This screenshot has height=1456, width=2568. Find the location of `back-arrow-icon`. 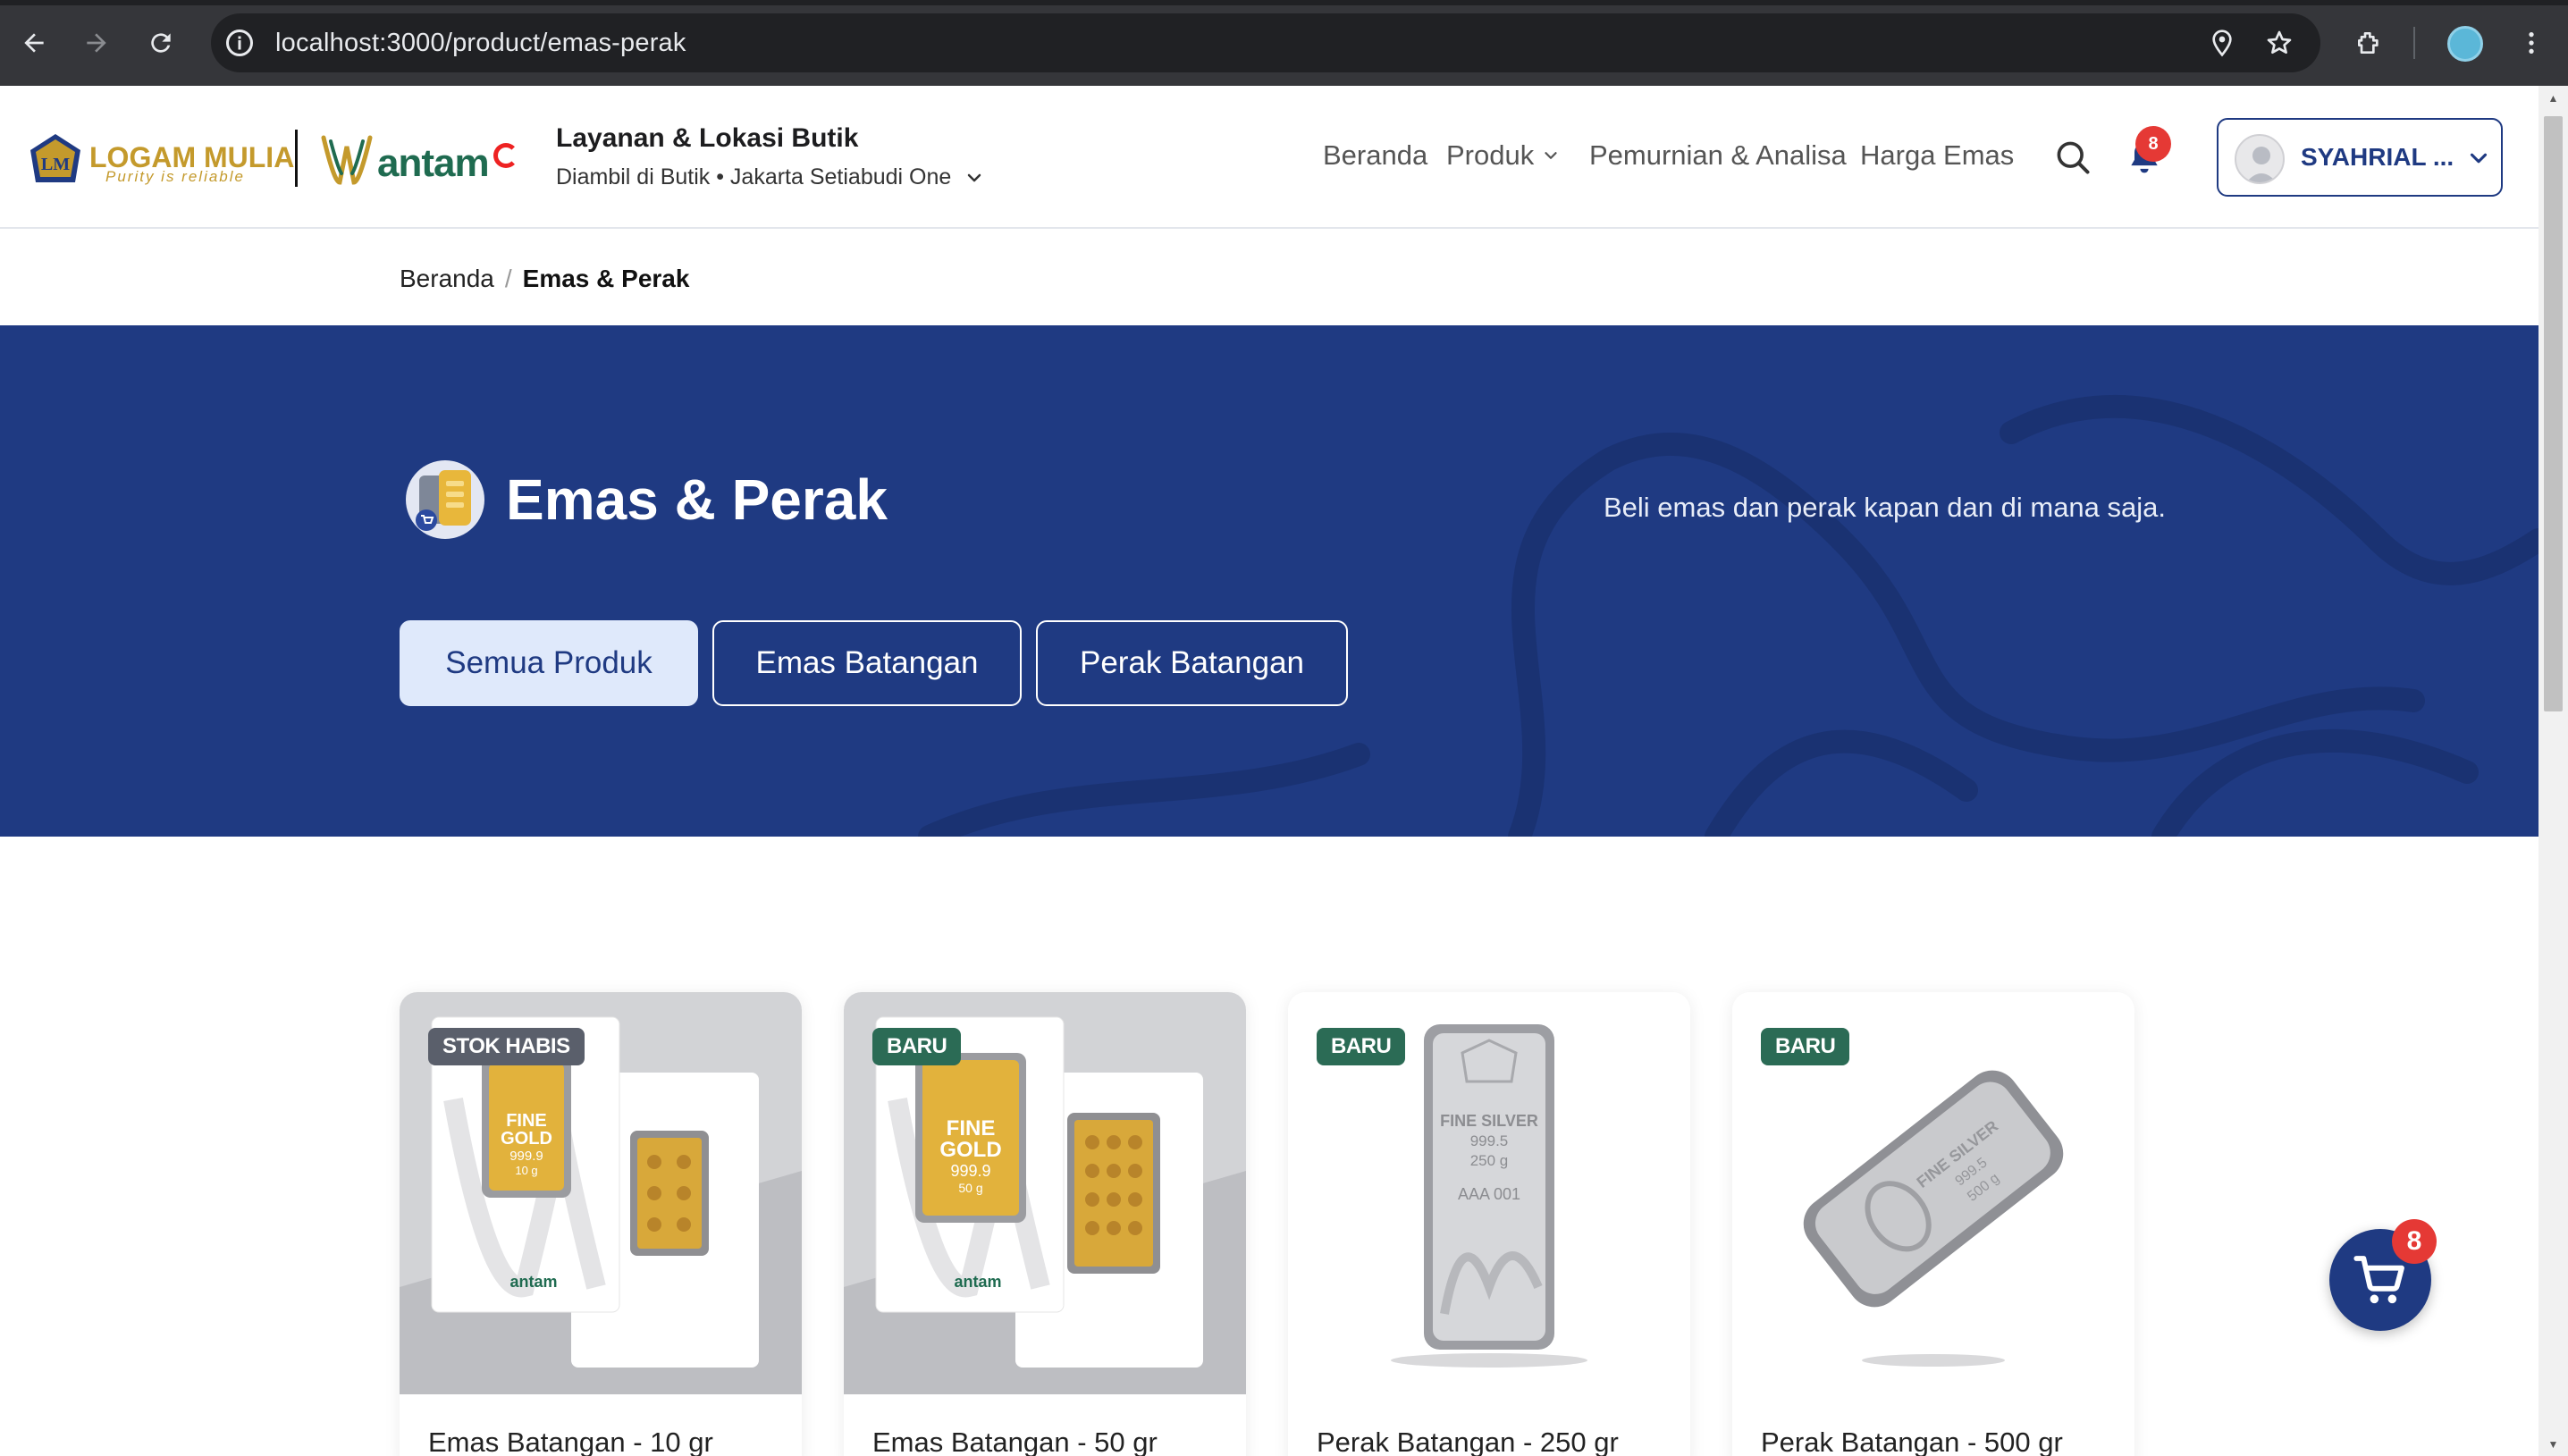

back-arrow-icon is located at coordinates (34, 43).